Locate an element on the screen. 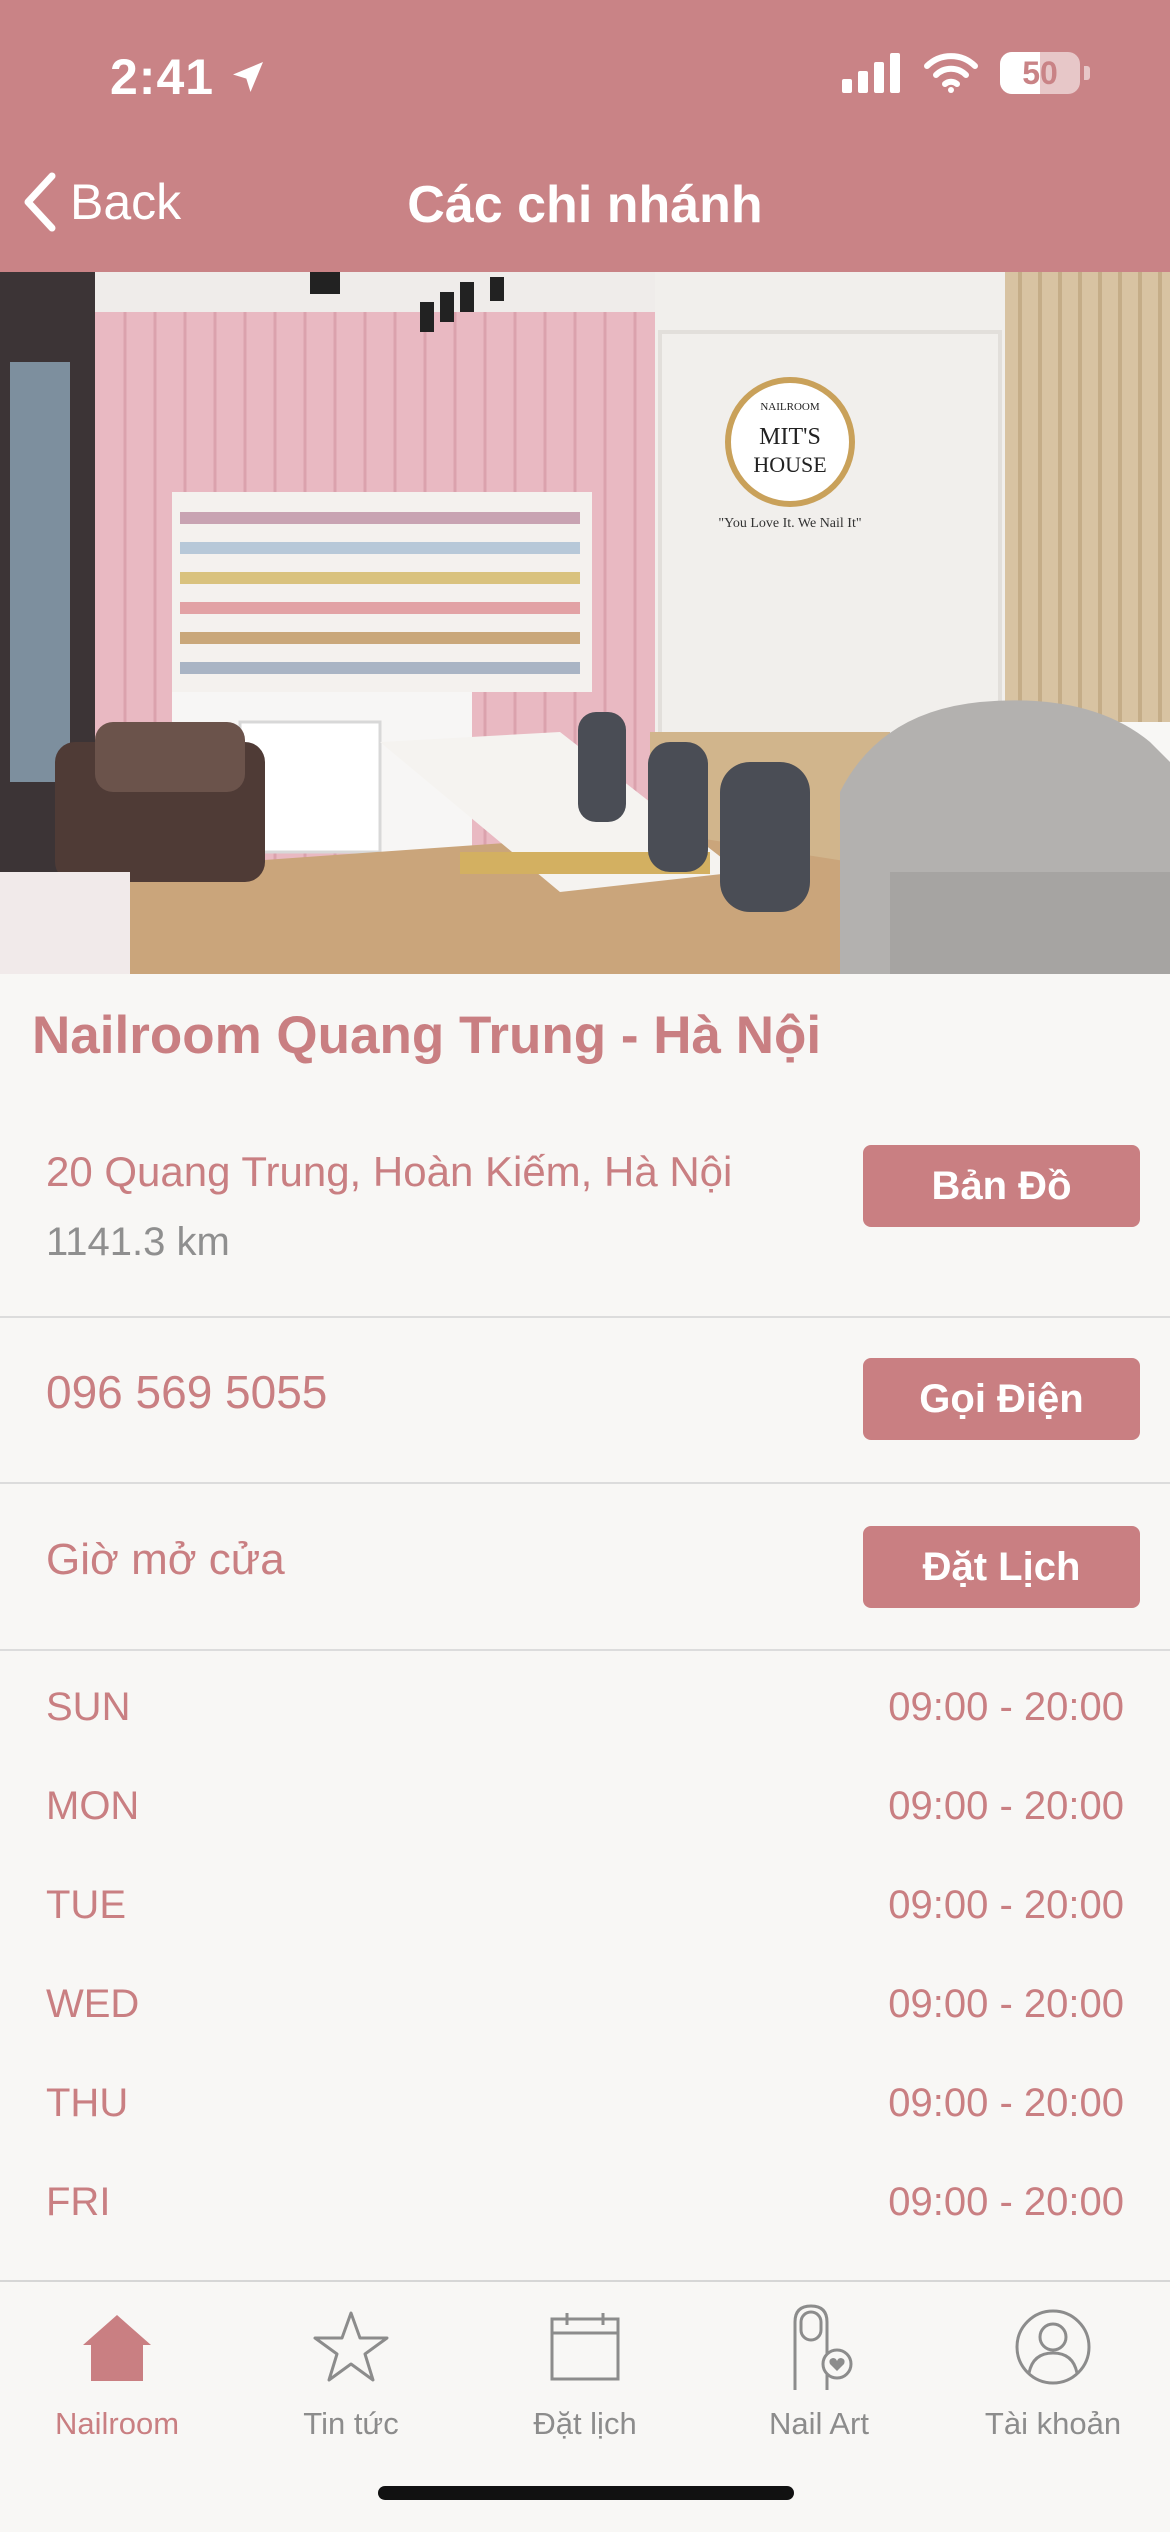 Image resolution: width=1170 pixels, height=2532 pixels. tab-label: Đặt lịch is located at coordinates (585, 2423).